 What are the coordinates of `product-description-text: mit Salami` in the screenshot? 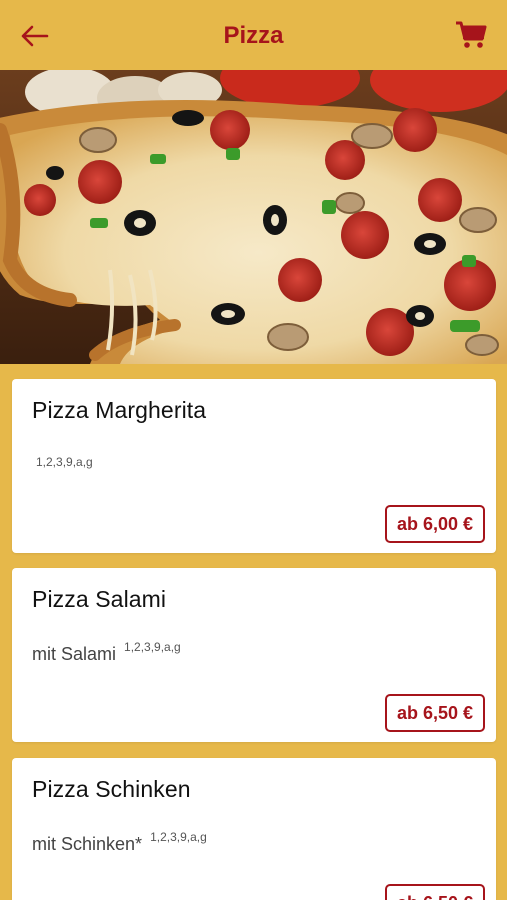 It's located at (74, 654).